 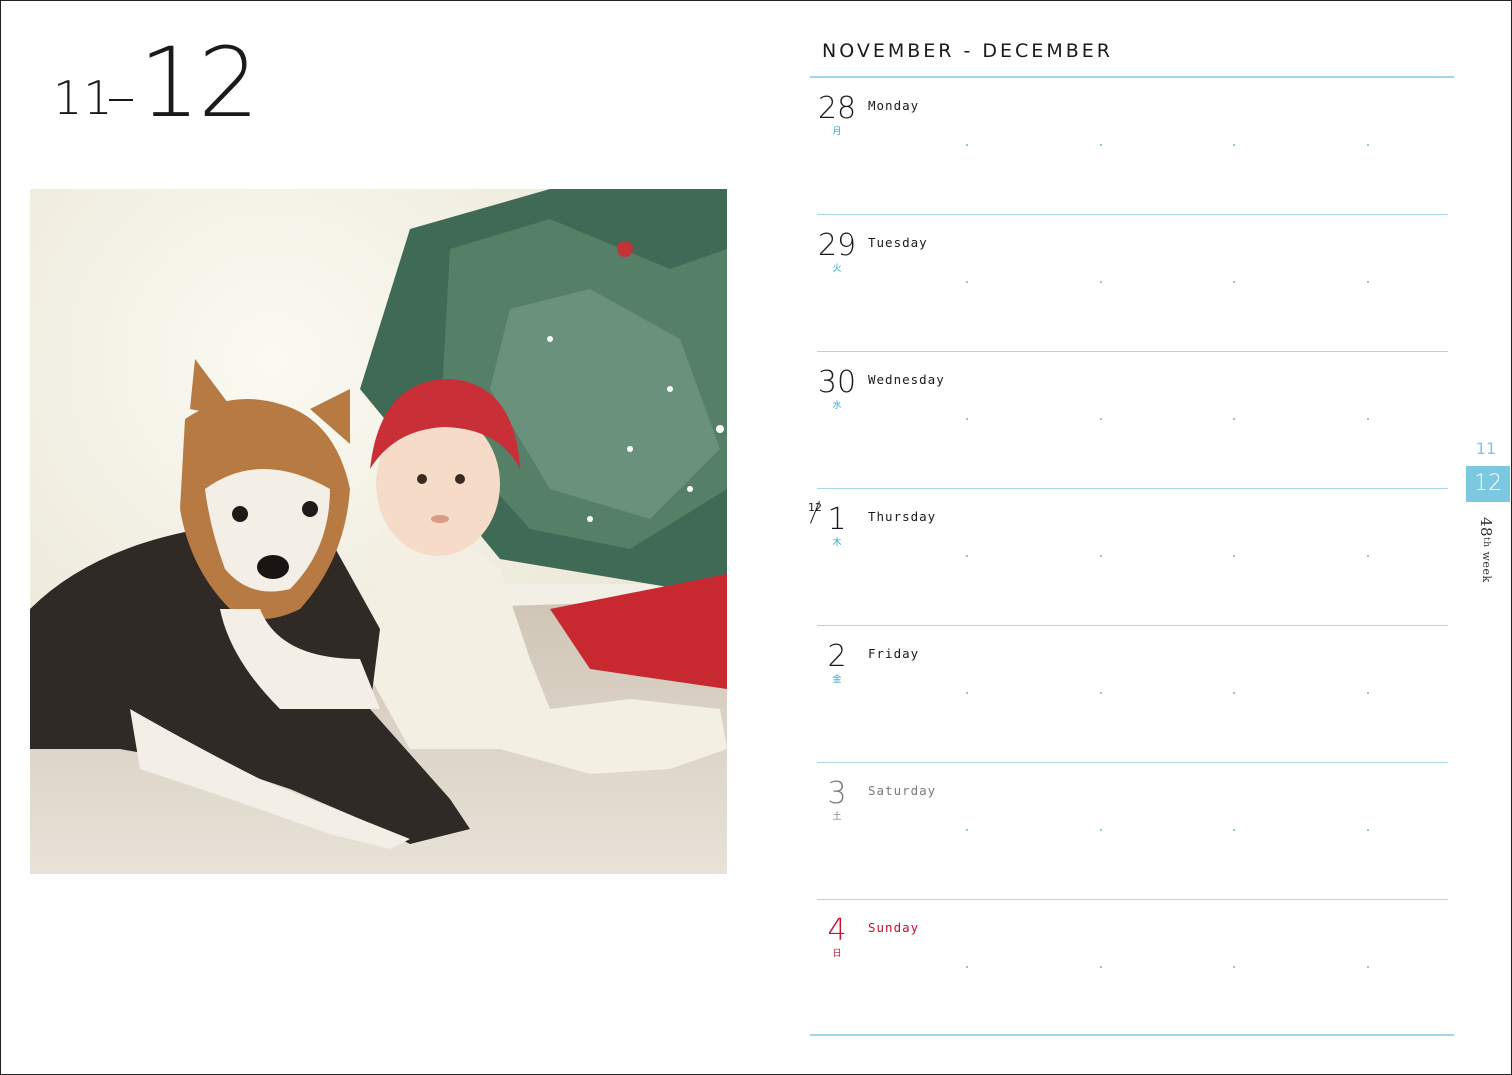 What do you see at coordinates (967, 51) in the screenshot?
I see `date-range-title: NOVEMBER - DECEMBER` at bounding box center [967, 51].